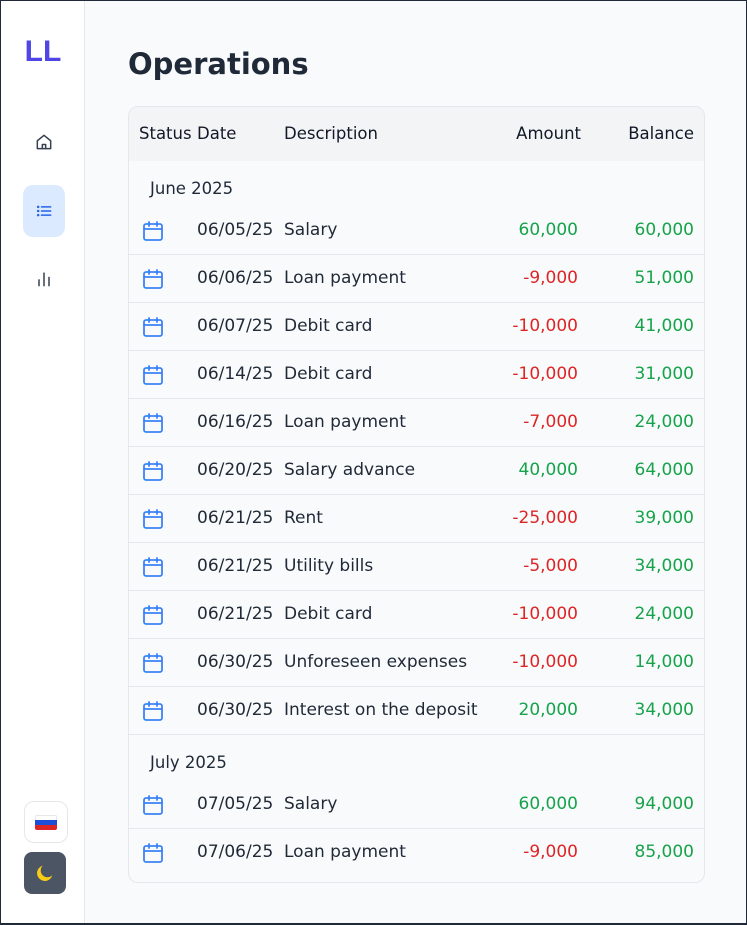  I want to click on column-header-balance: Balance, so click(661, 133).